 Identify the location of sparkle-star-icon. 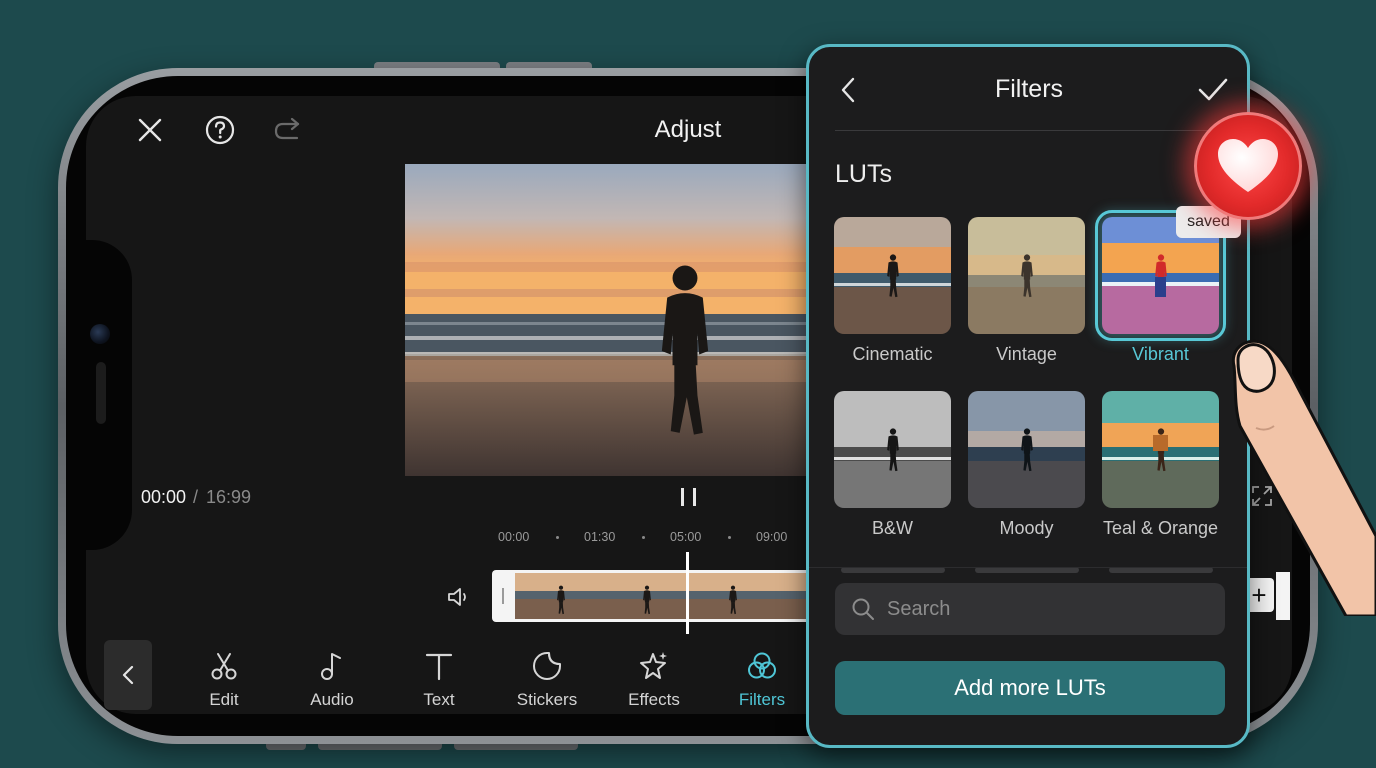
(653, 665).